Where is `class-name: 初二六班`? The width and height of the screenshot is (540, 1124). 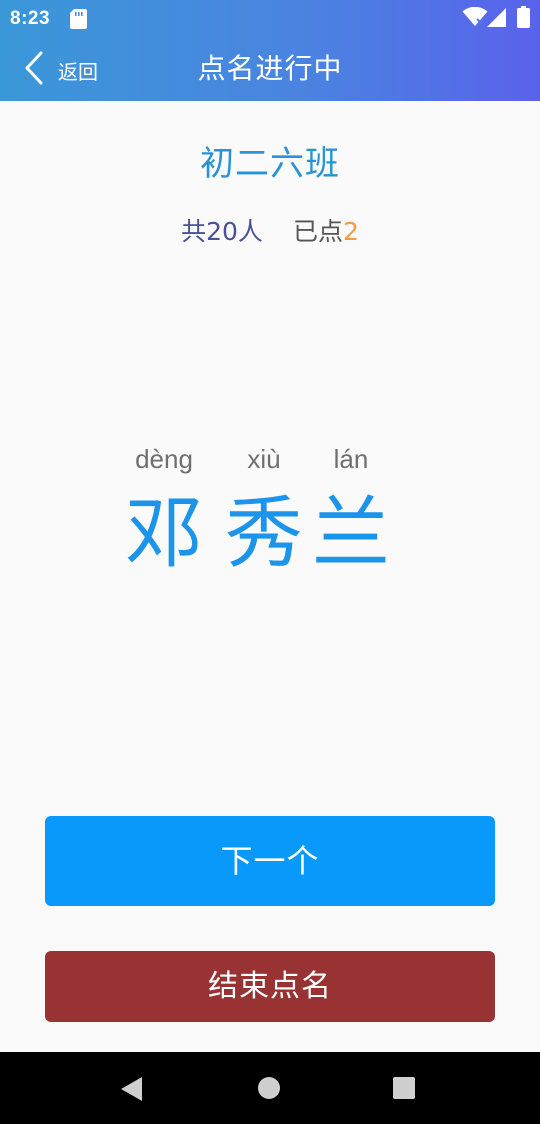 class-name: 初二六班 is located at coordinates (270, 164).